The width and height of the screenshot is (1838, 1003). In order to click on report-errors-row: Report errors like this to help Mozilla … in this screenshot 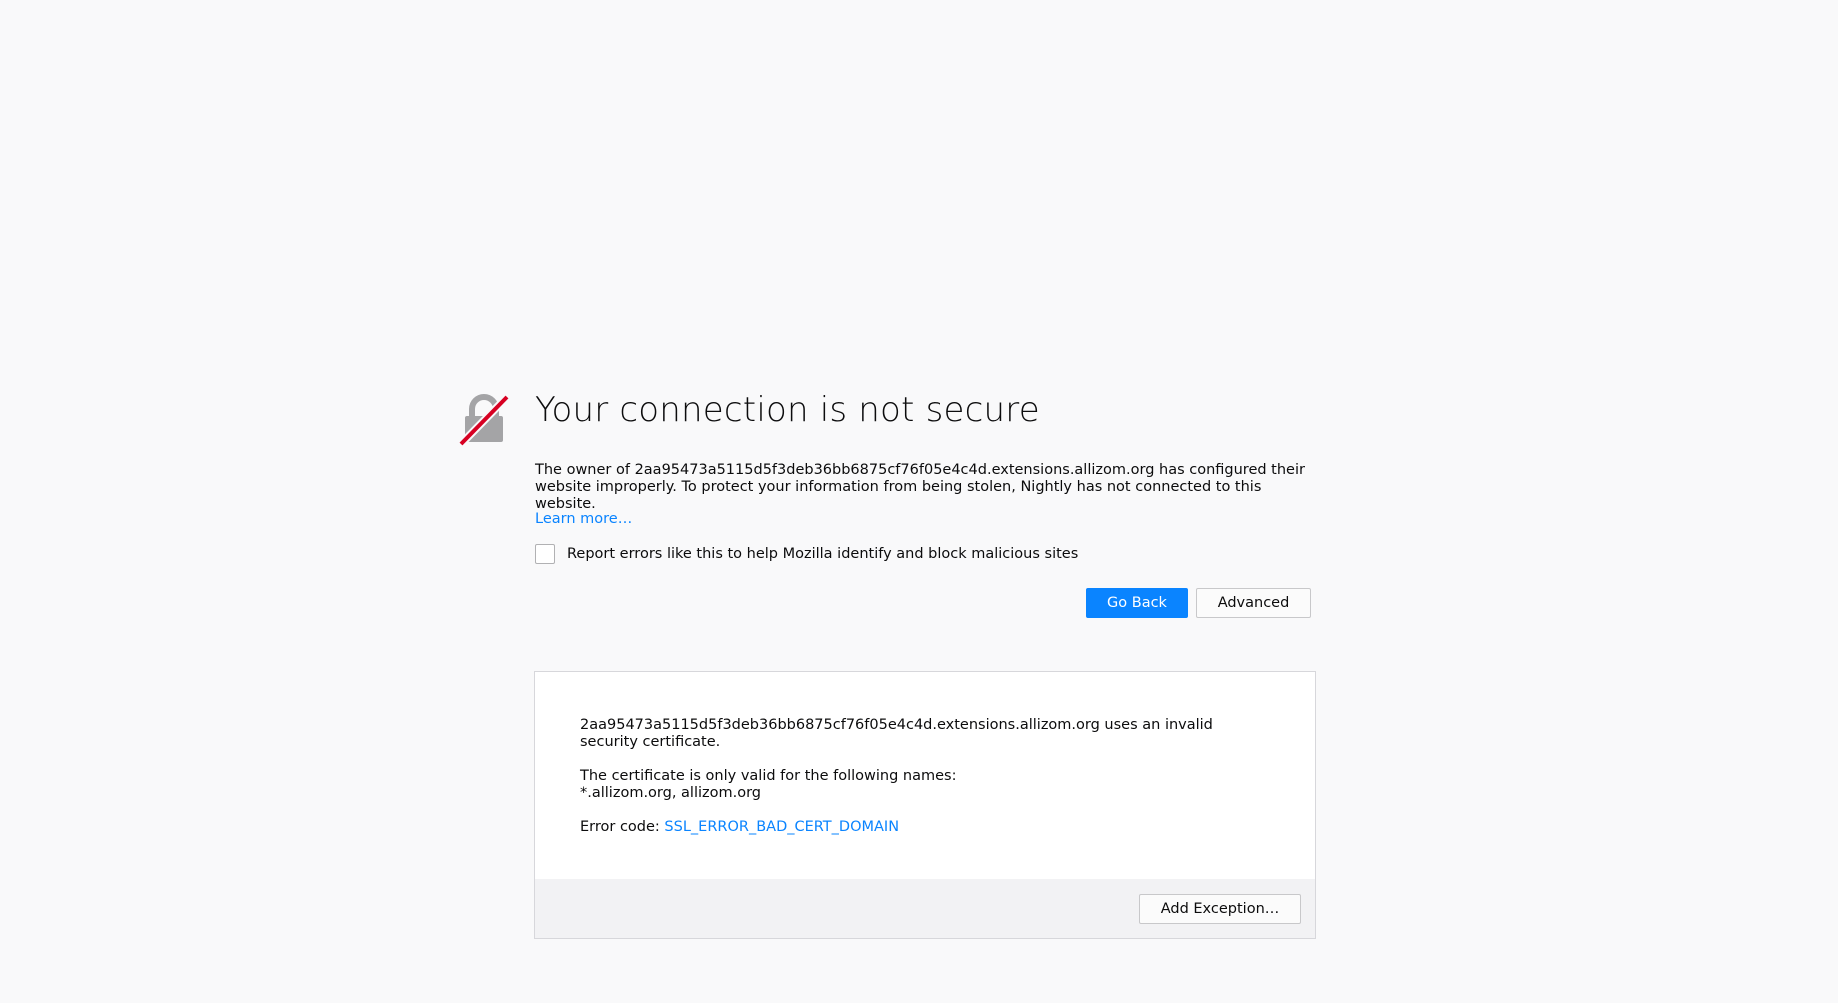, I will do `click(806, 554)`.